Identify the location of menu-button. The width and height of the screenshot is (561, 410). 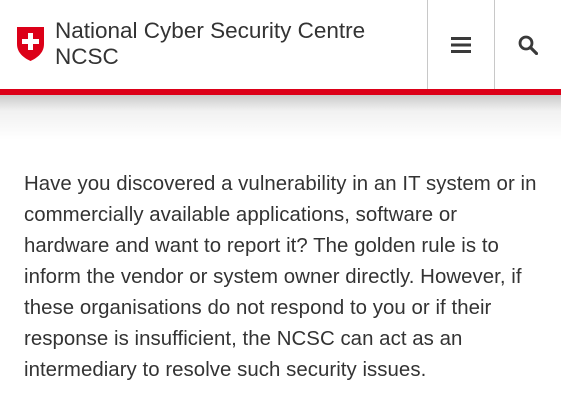
(460, 44).